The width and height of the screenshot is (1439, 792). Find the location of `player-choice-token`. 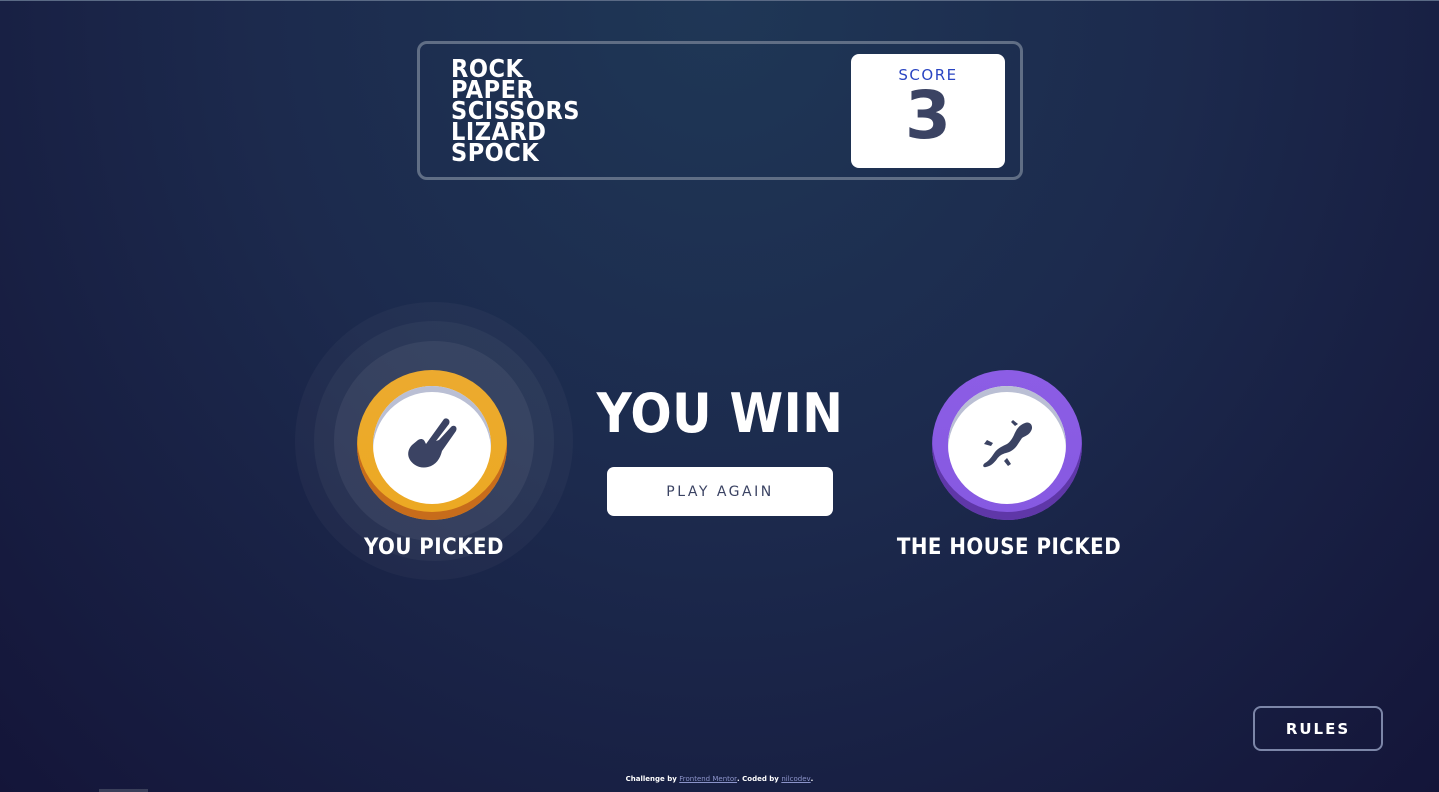

player-choice-token is located at coordinates (432, 445).